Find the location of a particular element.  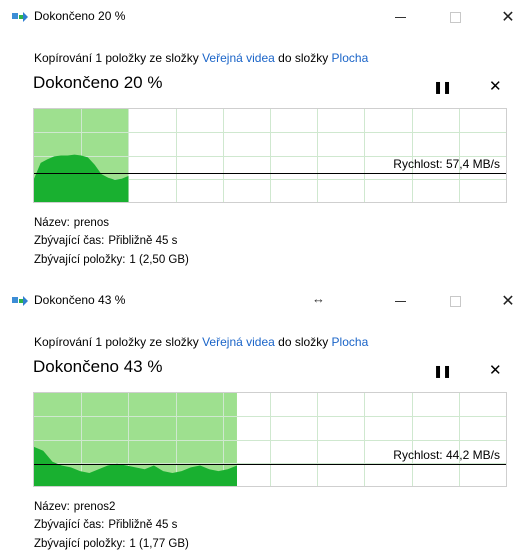

file-name-row: Název: prenos2 is located at coordinates (74, 507).